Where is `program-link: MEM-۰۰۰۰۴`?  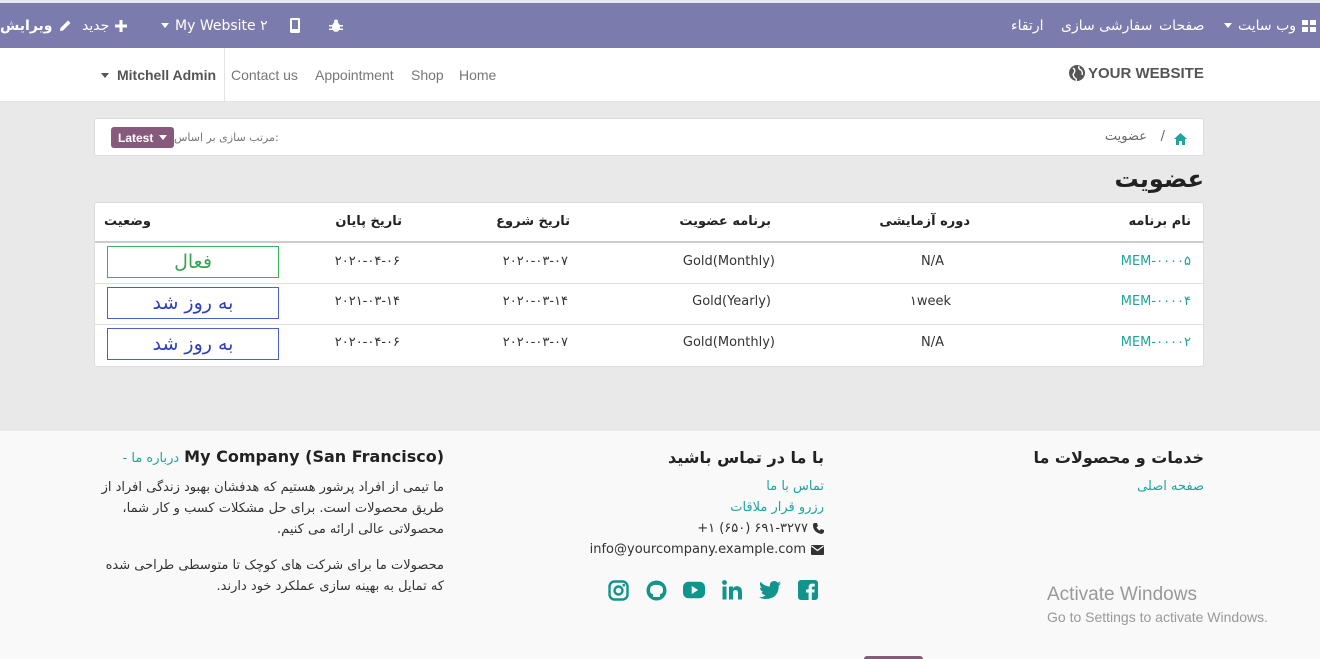 program-link: MEM-۰۰۰۰۴ is located at coordinates (1156, 301).